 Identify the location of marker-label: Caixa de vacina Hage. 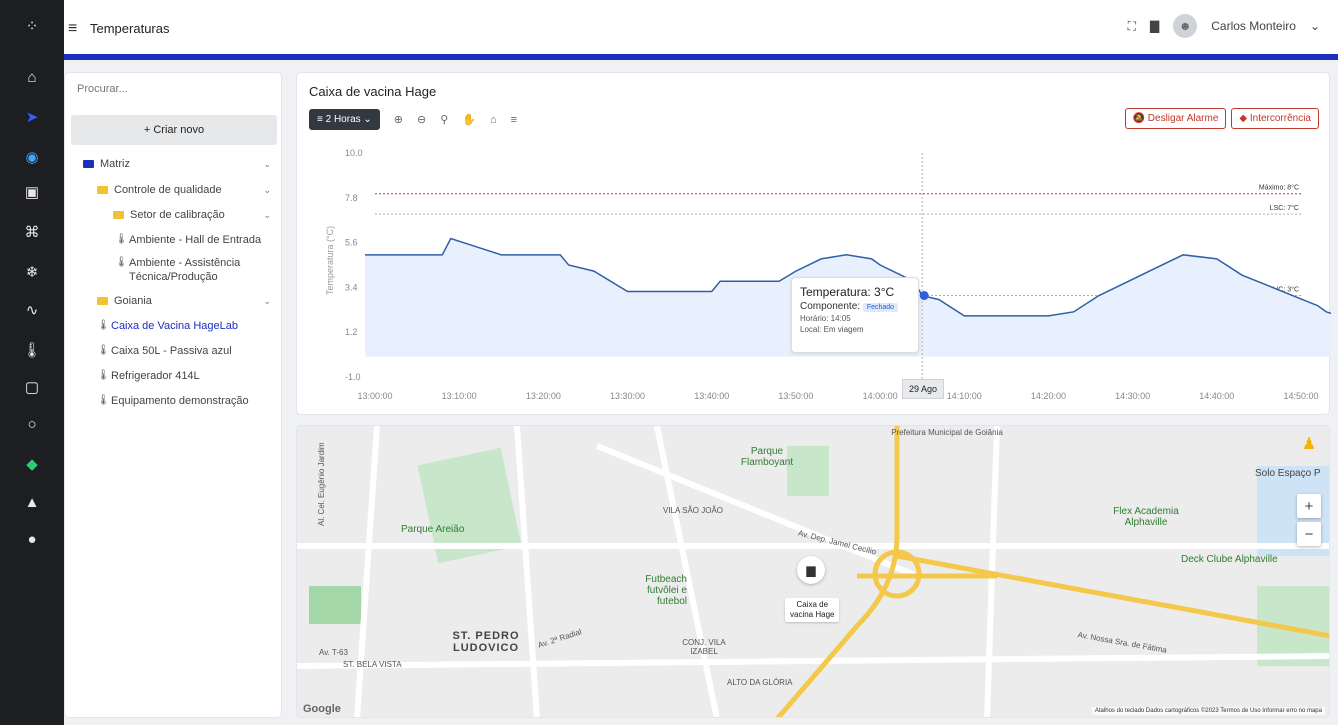
(812, 610).